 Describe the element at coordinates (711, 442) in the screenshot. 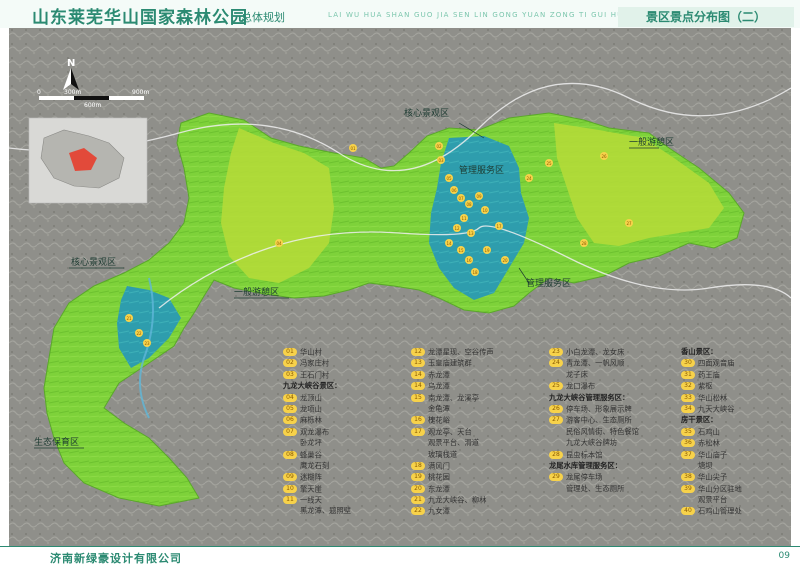

I see `legend-item: 36 赤松林` at that location.